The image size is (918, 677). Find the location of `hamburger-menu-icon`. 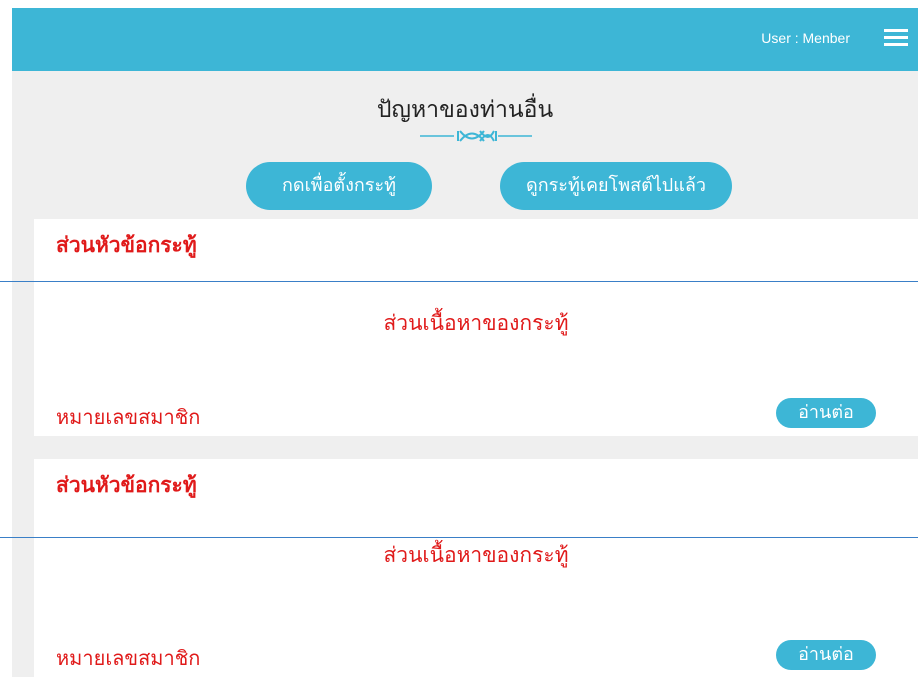

hamburger-menu-icon is located at coordinates (896, 38).